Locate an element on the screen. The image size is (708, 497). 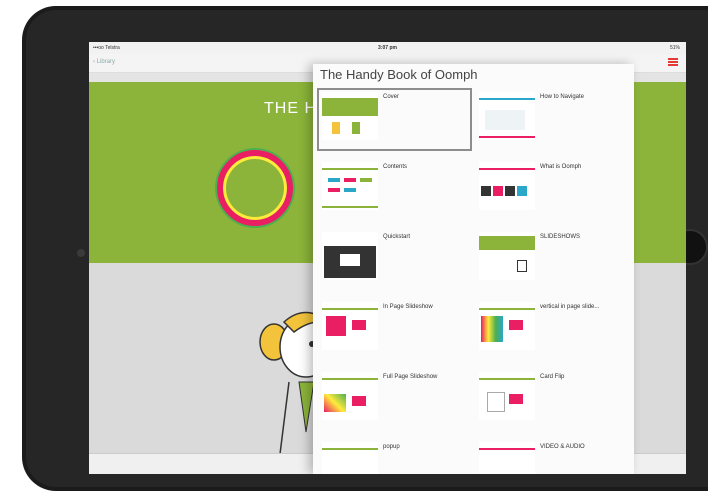
toc-item-label: Cover is located at coordinates (391, 97).